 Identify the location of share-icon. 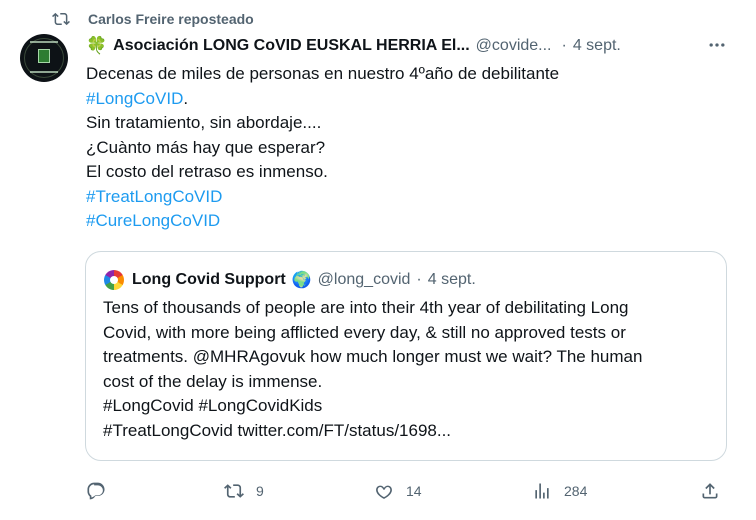
(710, 491).